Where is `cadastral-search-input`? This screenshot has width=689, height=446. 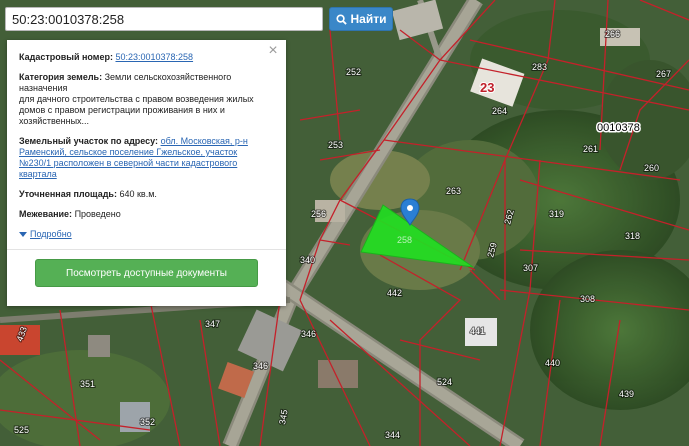
cadastral-search-input is located at coordinates (164, 19).